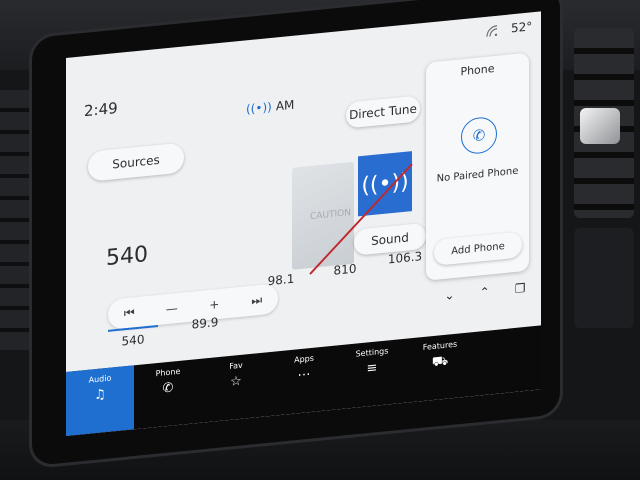  I want to click on nav-apps: Apps ⋯, so click(304, 380).